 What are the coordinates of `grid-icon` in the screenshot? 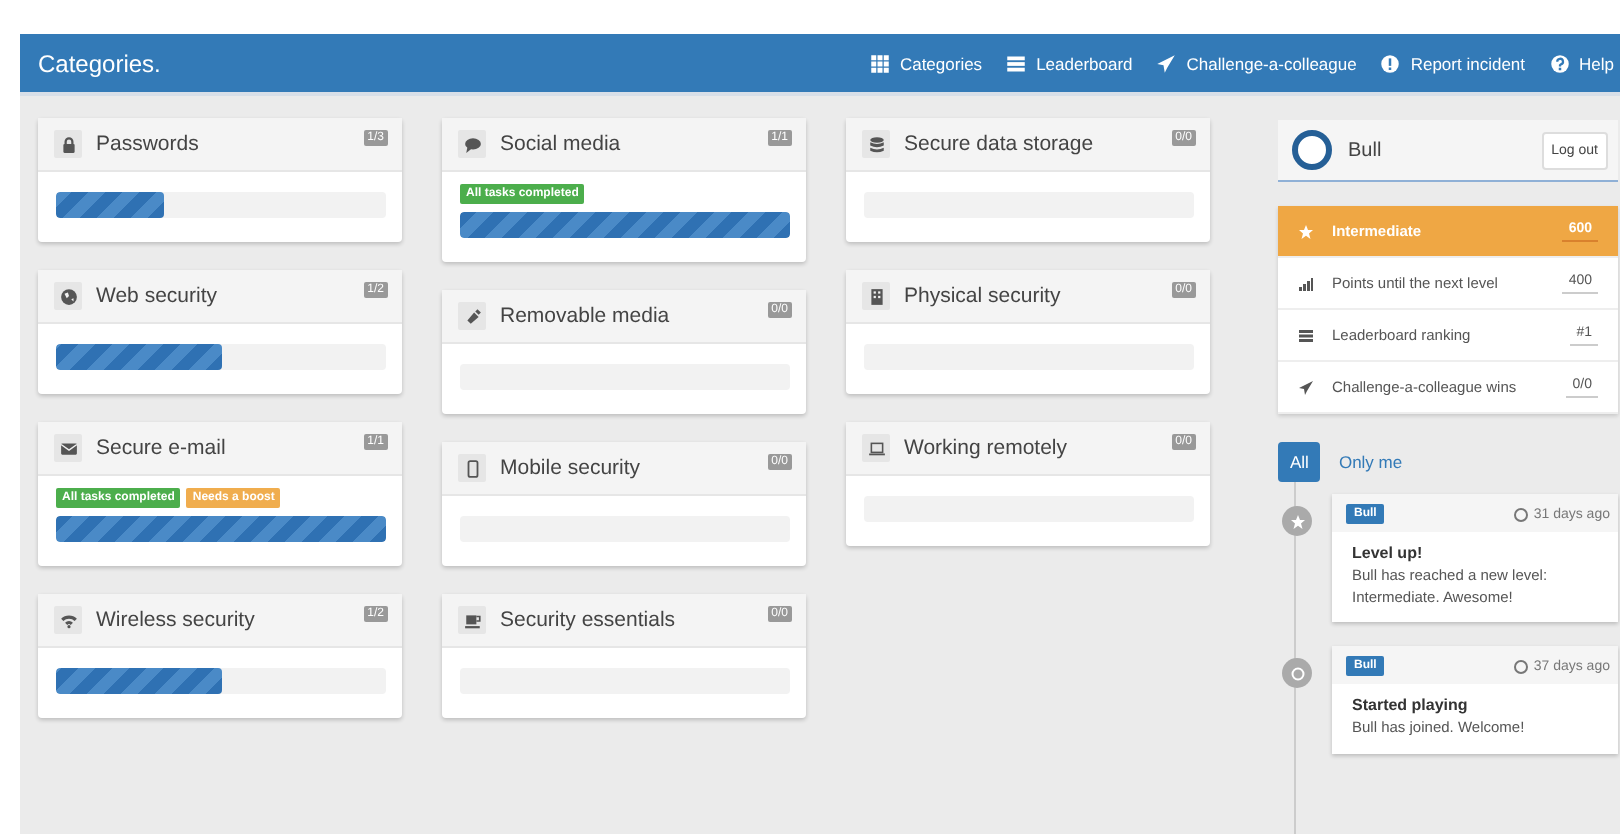 It's located at (879, 63).